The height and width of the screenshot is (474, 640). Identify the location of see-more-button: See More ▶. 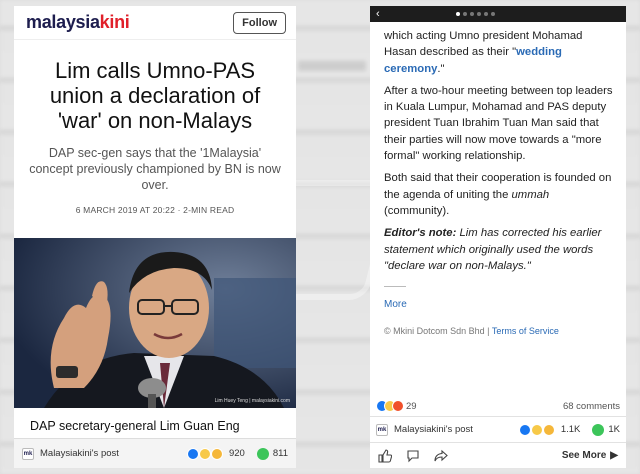
(590, 455).